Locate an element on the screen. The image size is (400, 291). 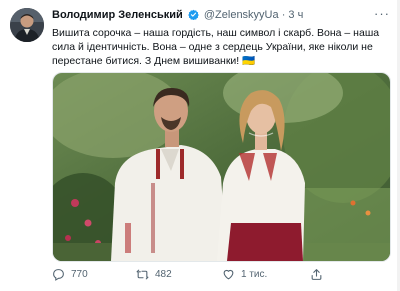
verified-badge-icon is located at coordinates (193, 16).